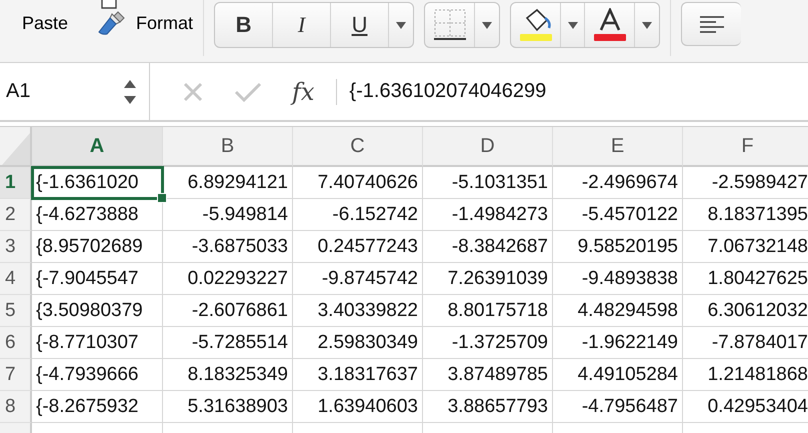 The width and height of the screenshot is (808, 433). Describe the element at coordinates (97, 183) in the screenshot. I see `table-cell: {-1.6361020` at that location.